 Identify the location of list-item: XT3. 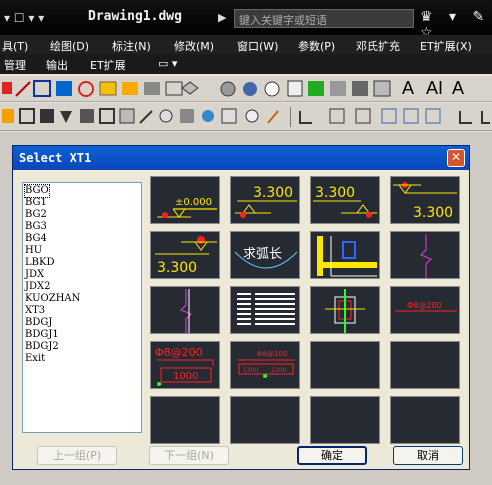
(35, 311).